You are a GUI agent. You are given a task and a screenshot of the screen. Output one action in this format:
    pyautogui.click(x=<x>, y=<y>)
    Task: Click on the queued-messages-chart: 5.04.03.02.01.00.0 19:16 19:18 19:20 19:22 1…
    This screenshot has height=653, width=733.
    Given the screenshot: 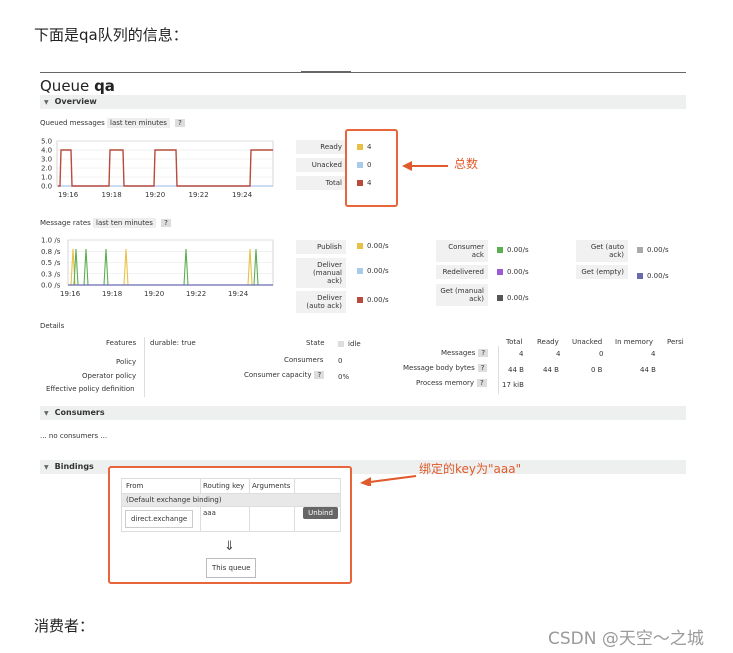 What is the action you would take?
    pyautogui.click(x=157, y=168)
    